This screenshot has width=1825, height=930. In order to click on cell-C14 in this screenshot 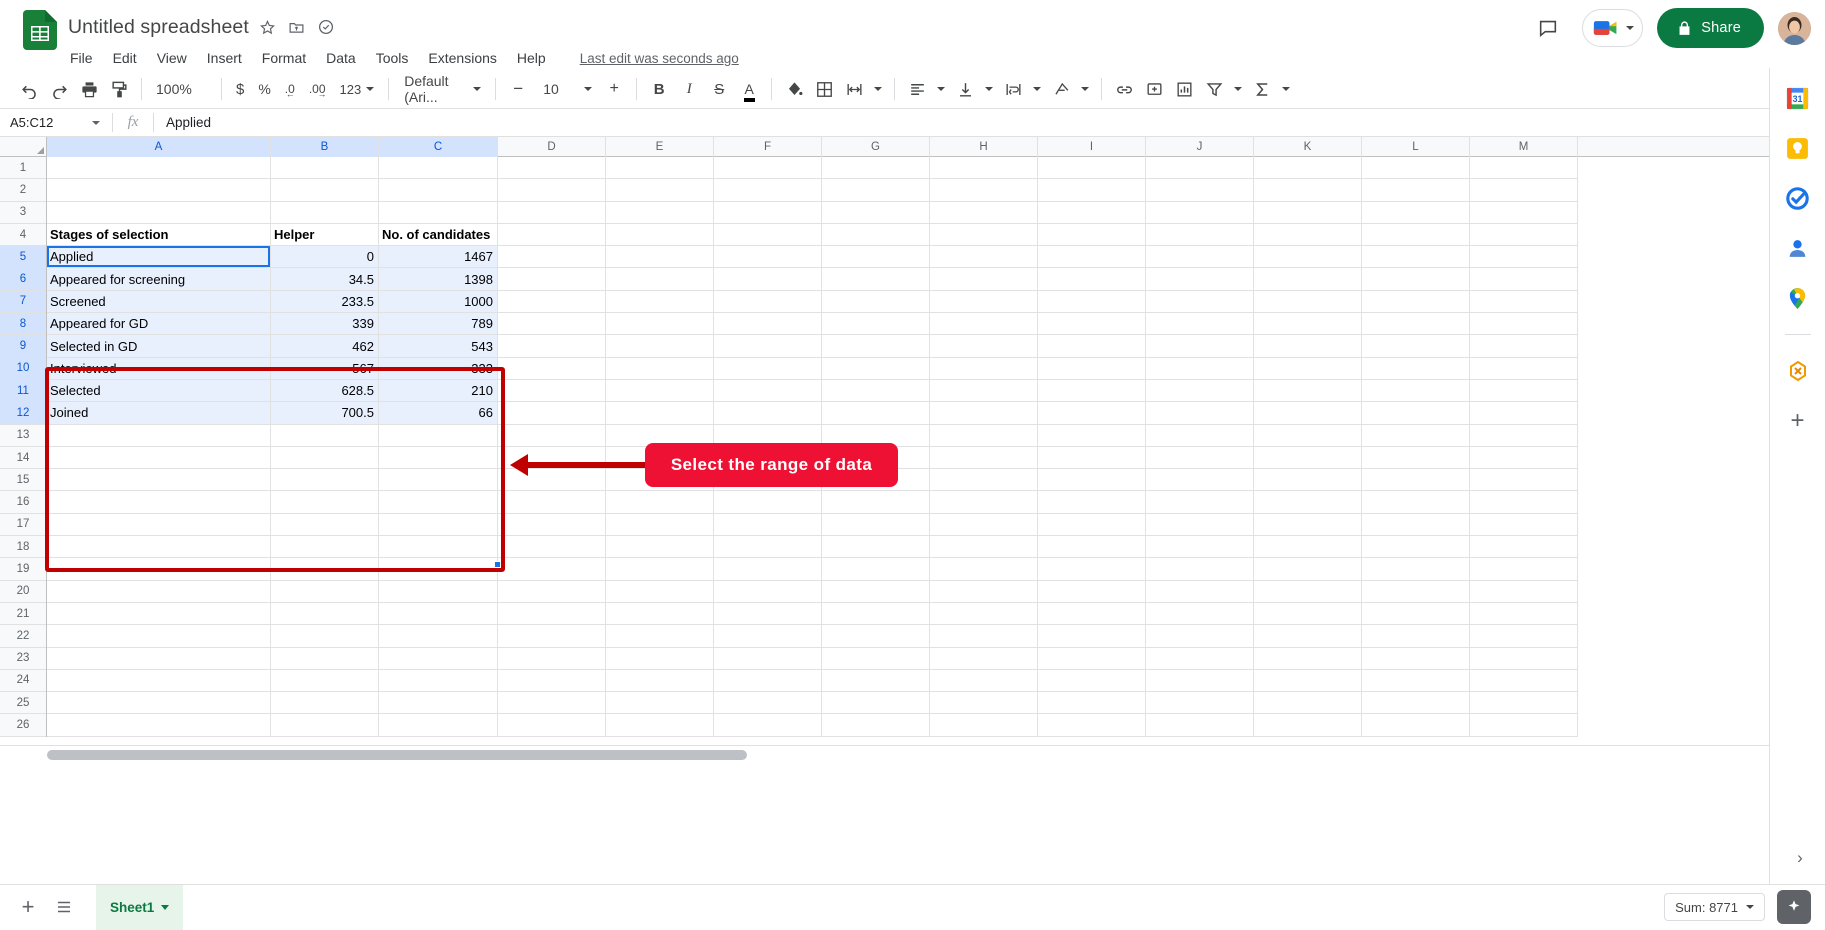, I will do `click(438, 458)`.